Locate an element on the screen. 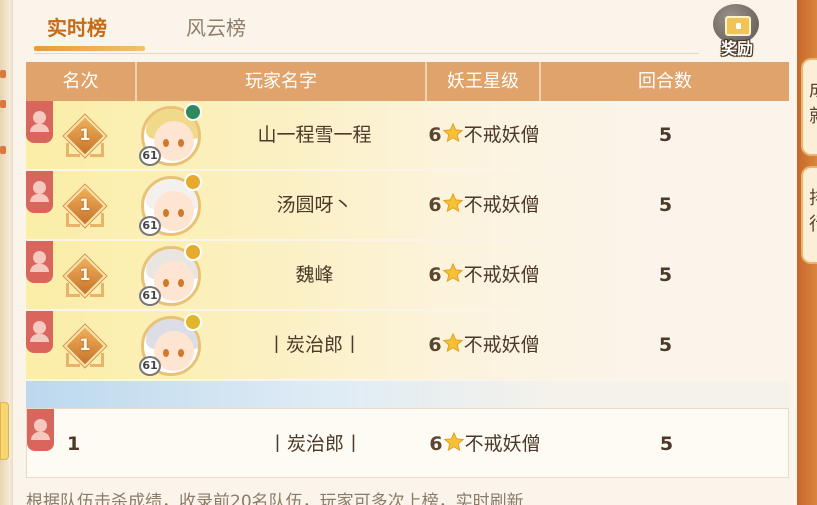 This screenshot has width=817, height=505. table-row: 1 61 魏峰 6 不戒妖僧 5 is located at coordinates (407, 275).